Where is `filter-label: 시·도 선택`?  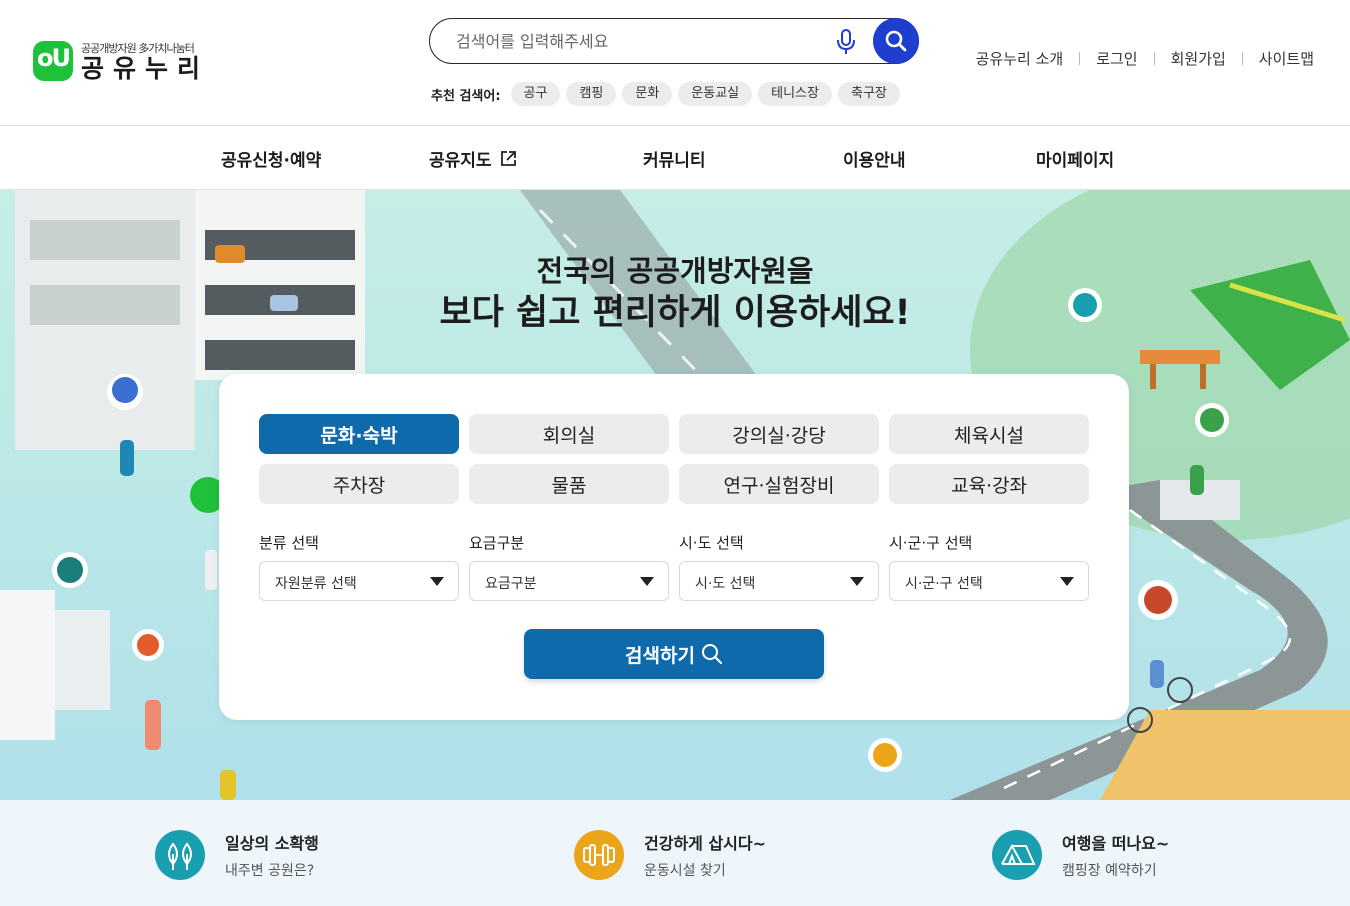 filter-label: 시·도 선택 is located at coordinates (711, 543).